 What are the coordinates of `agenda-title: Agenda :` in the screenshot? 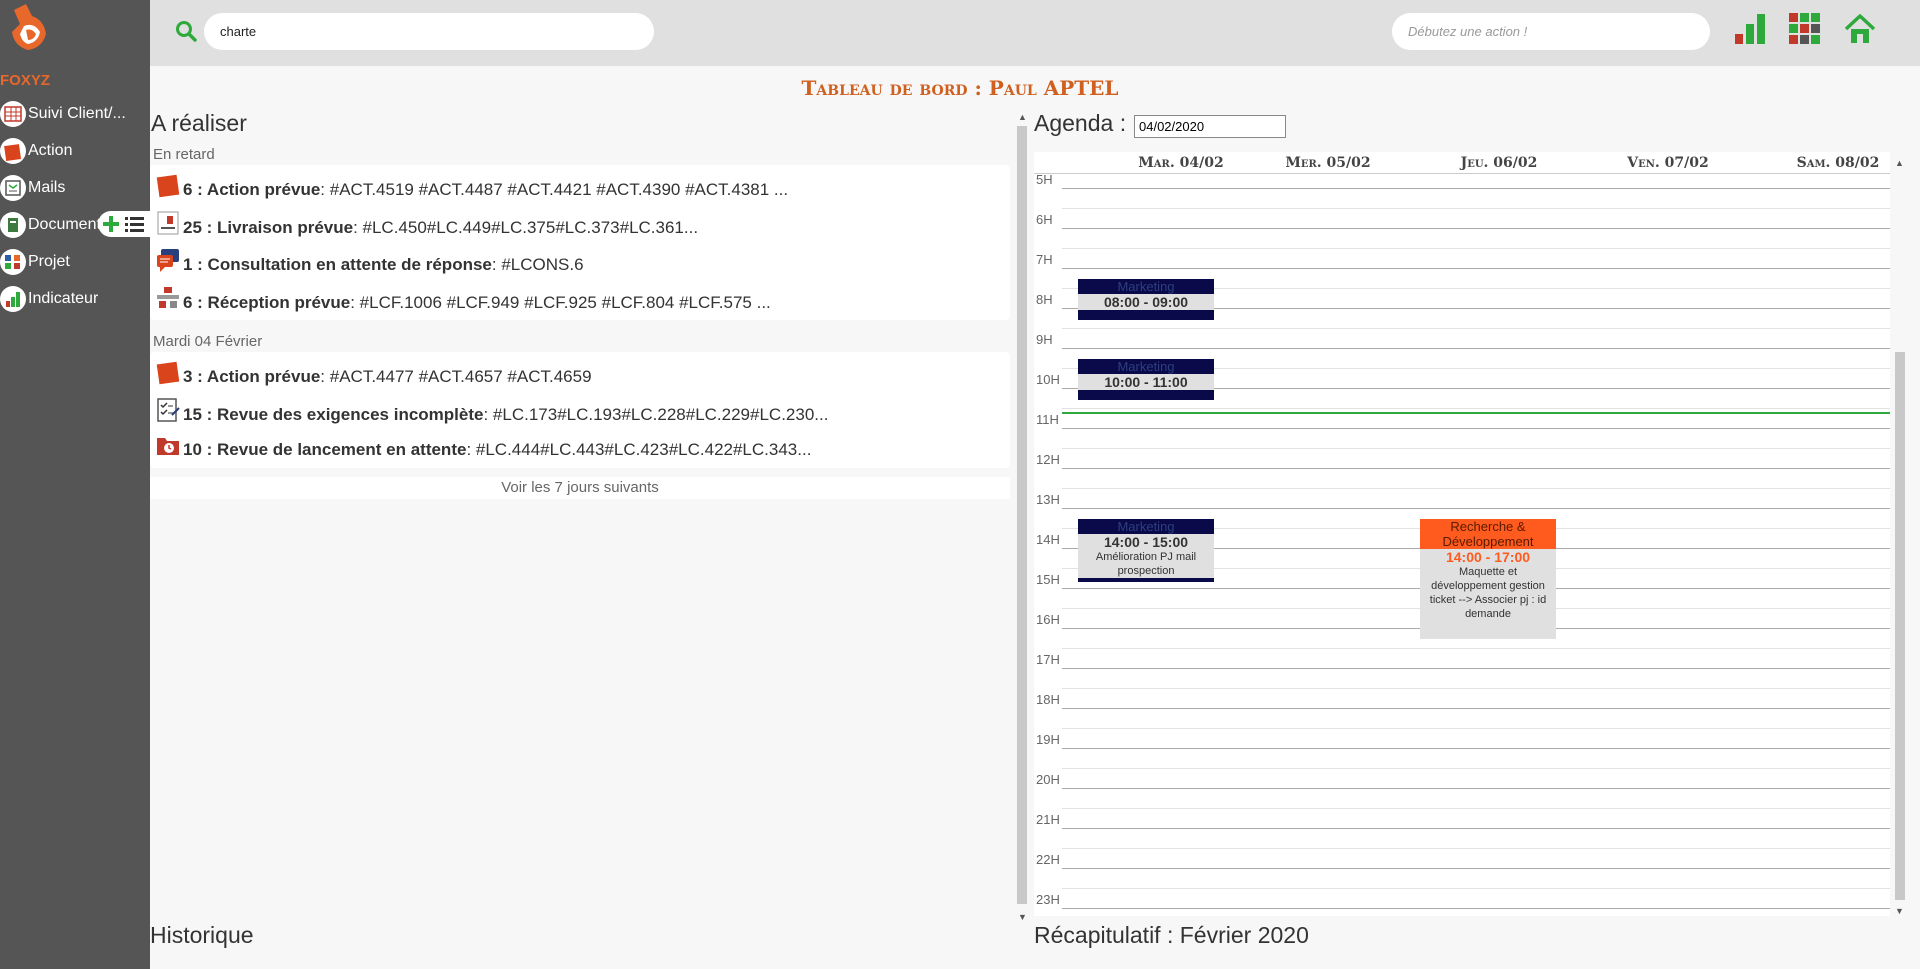 It's located at (1080, 123).